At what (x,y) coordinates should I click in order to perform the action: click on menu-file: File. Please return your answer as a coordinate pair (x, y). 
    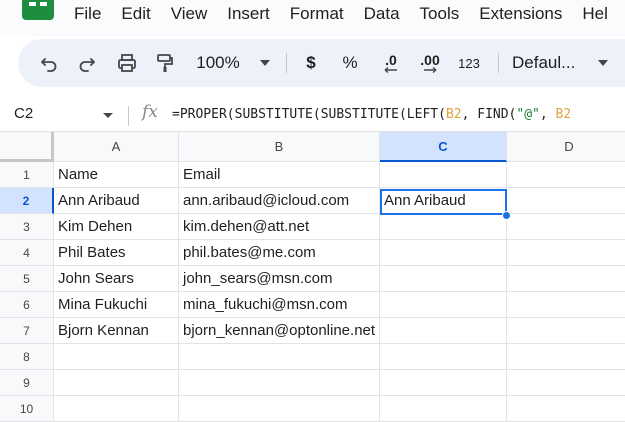
    Looking at the image, I should click on (87, 15).